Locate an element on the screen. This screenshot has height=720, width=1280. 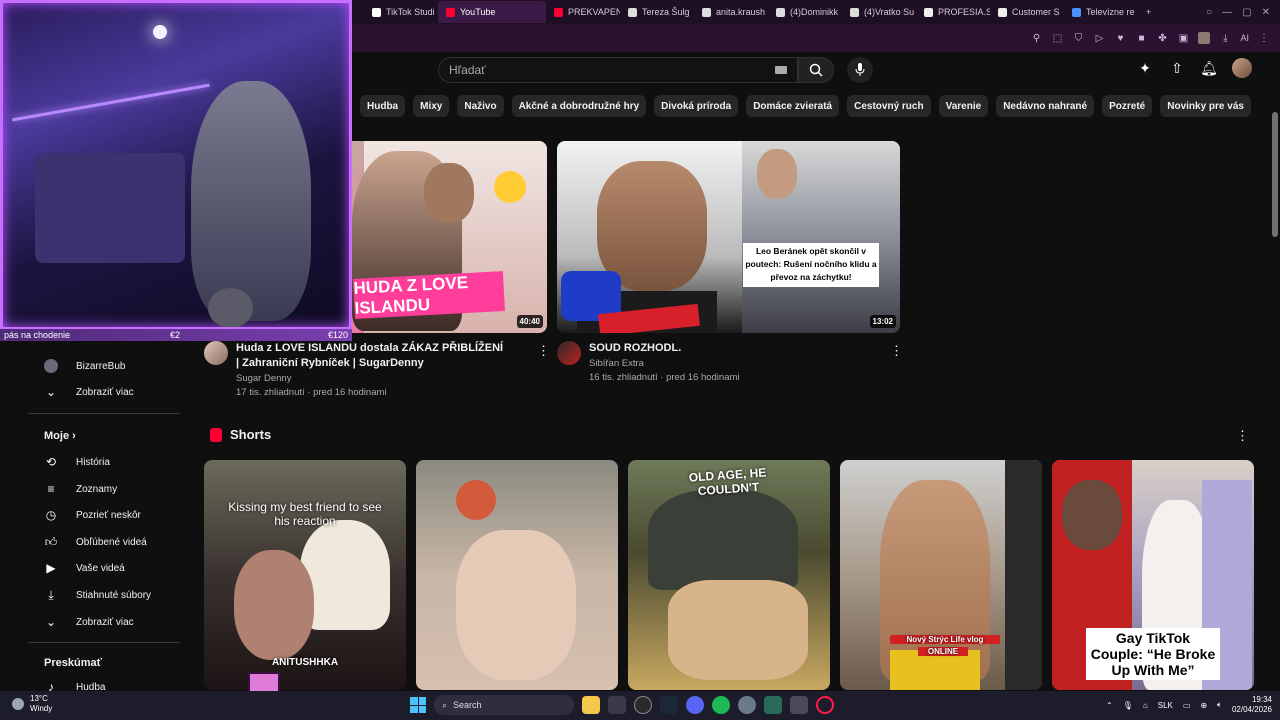
heart-icon: ♥ is located at coordinates (1120, 38).